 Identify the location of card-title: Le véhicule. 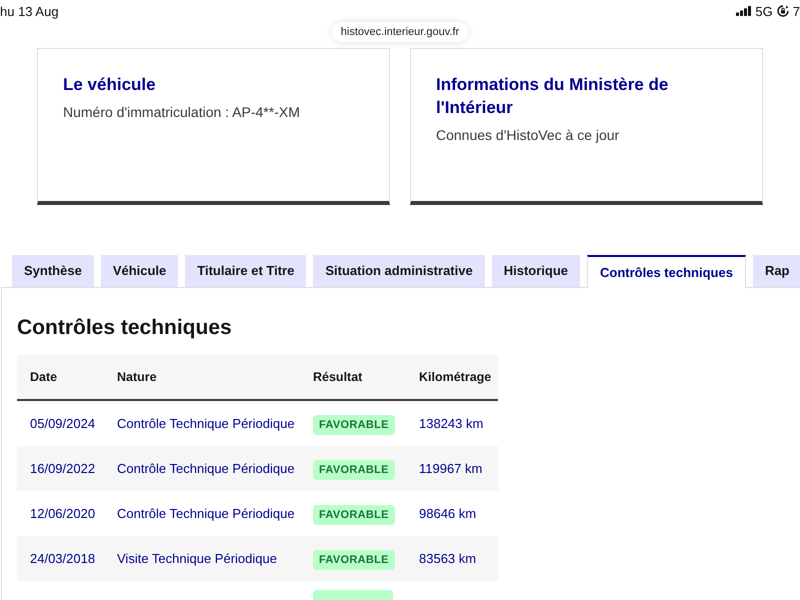
(109, 85).